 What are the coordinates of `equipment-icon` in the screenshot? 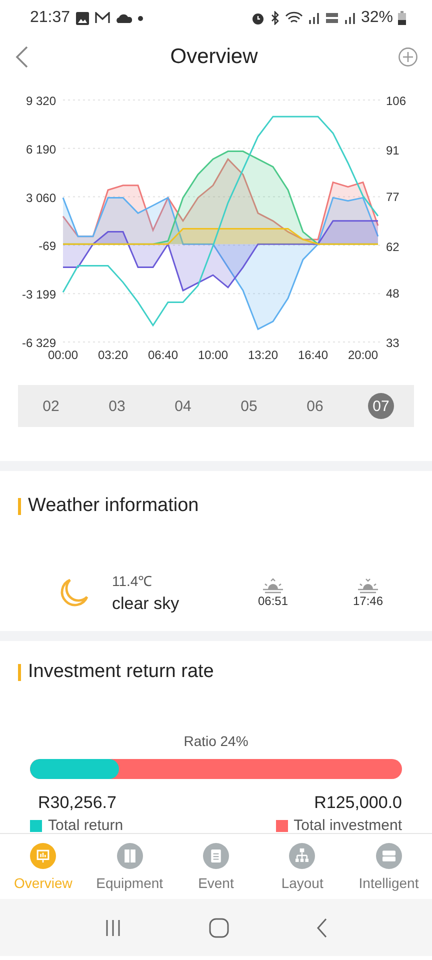 It's located at (129, 855).